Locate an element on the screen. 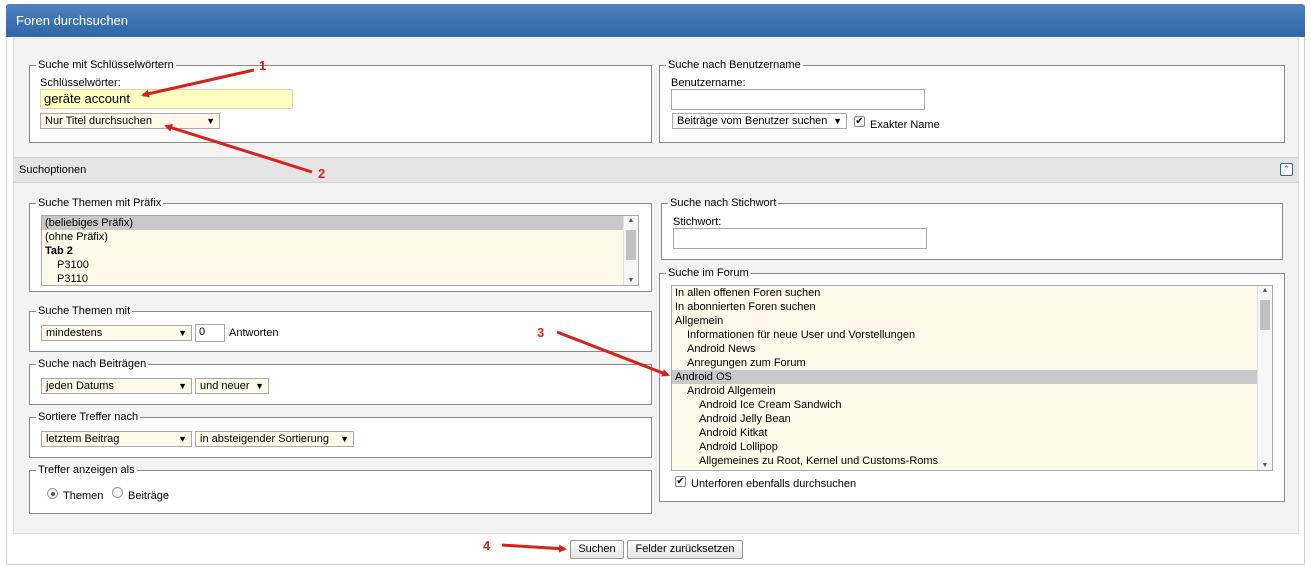 This screenshot has height=566, width=1311. annotation-number-4: 4 is located at coordinates (487, 545).